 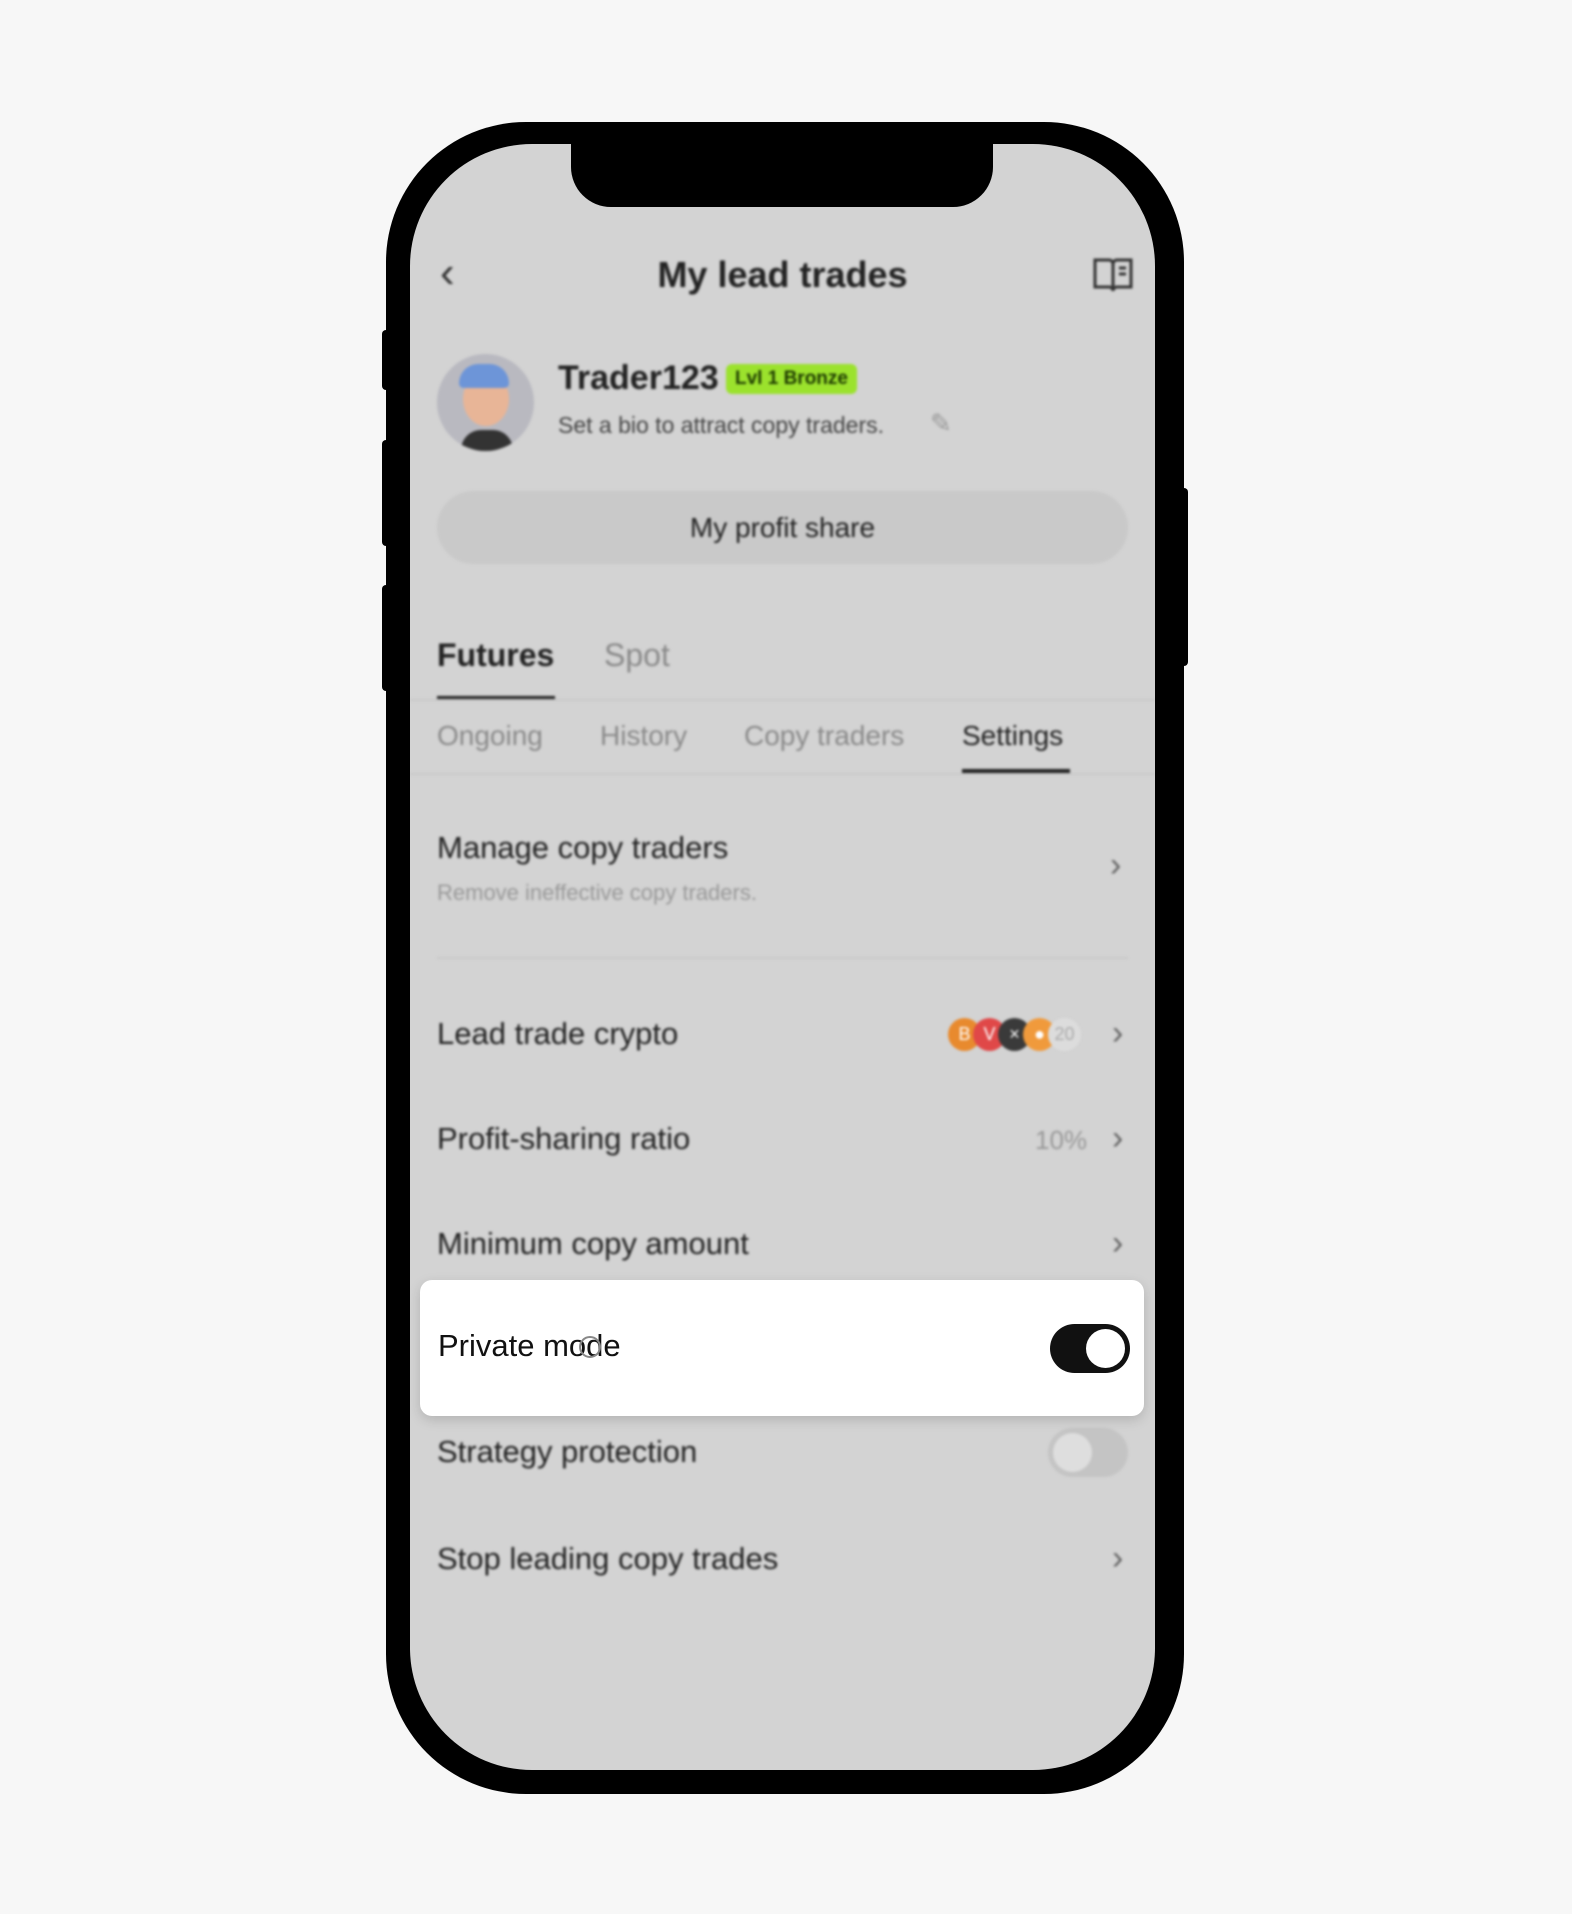 What do you see at coordinates (1064, 1034) in the screenshot?
I see `more-count: 20` at bounding box center [1064, 1034].